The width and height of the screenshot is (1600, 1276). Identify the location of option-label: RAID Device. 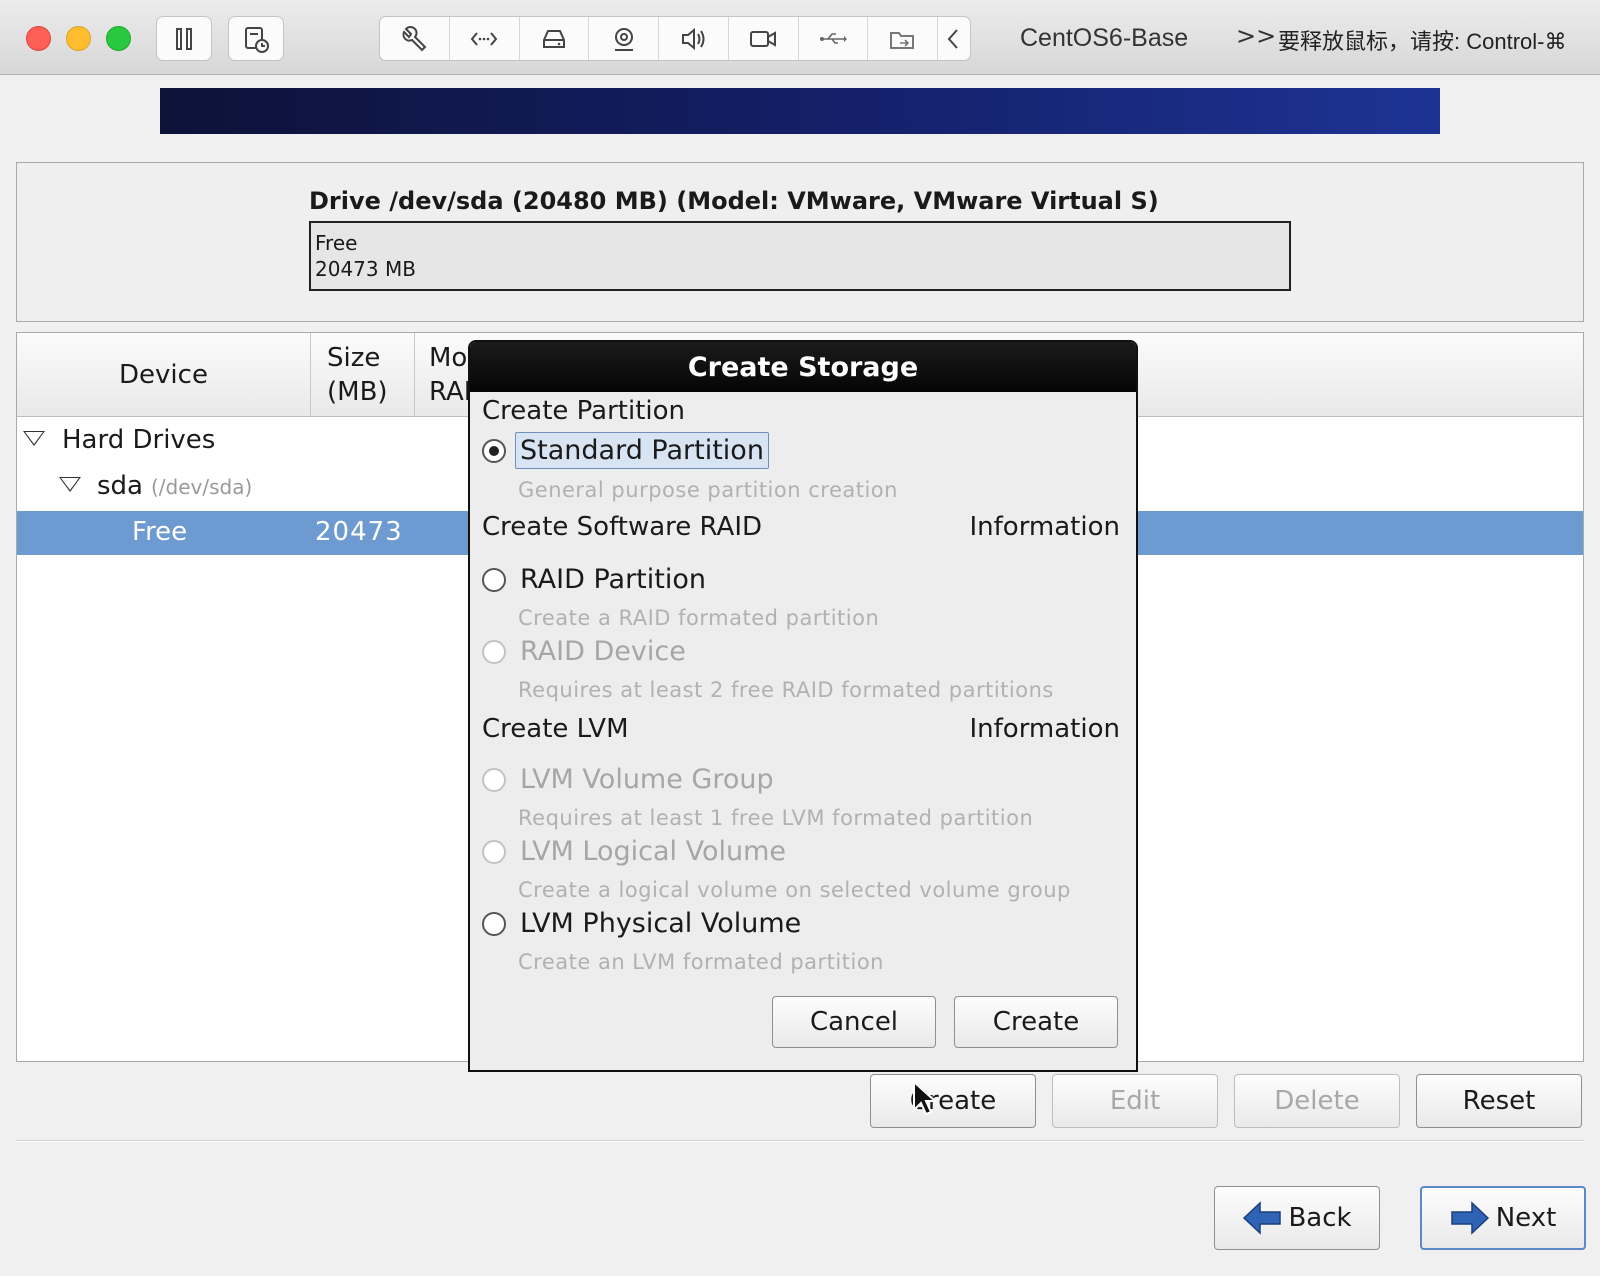
(603, 651).